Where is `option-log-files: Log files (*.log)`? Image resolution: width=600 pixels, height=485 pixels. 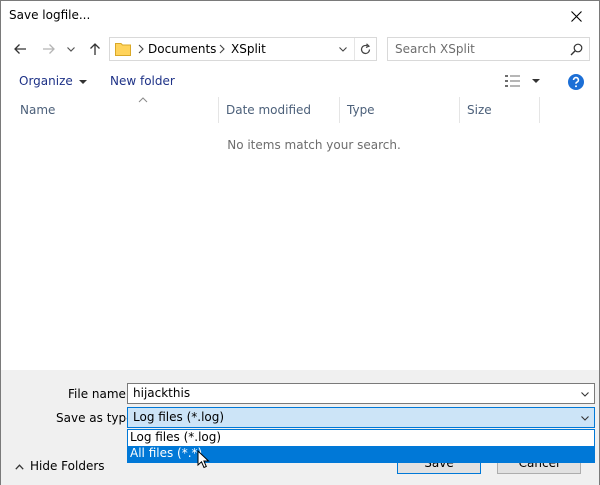
option-log-files: Log files (*.log) is located at coordinates (361, 438).